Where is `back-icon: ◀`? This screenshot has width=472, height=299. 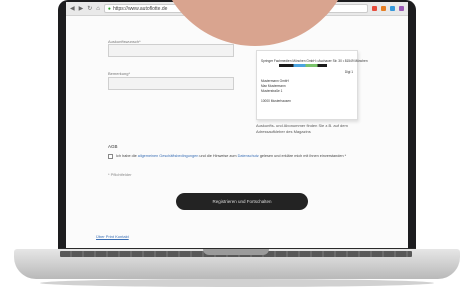 back-icon: ◀ is located at coordinates (72, 9).